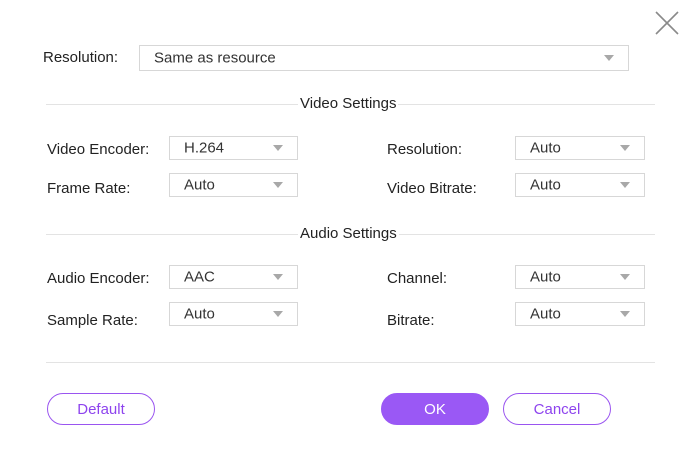 The image size is (700, 463). I want to click on video-bitrate-label: Video Bitrate:, so click(432, 188).